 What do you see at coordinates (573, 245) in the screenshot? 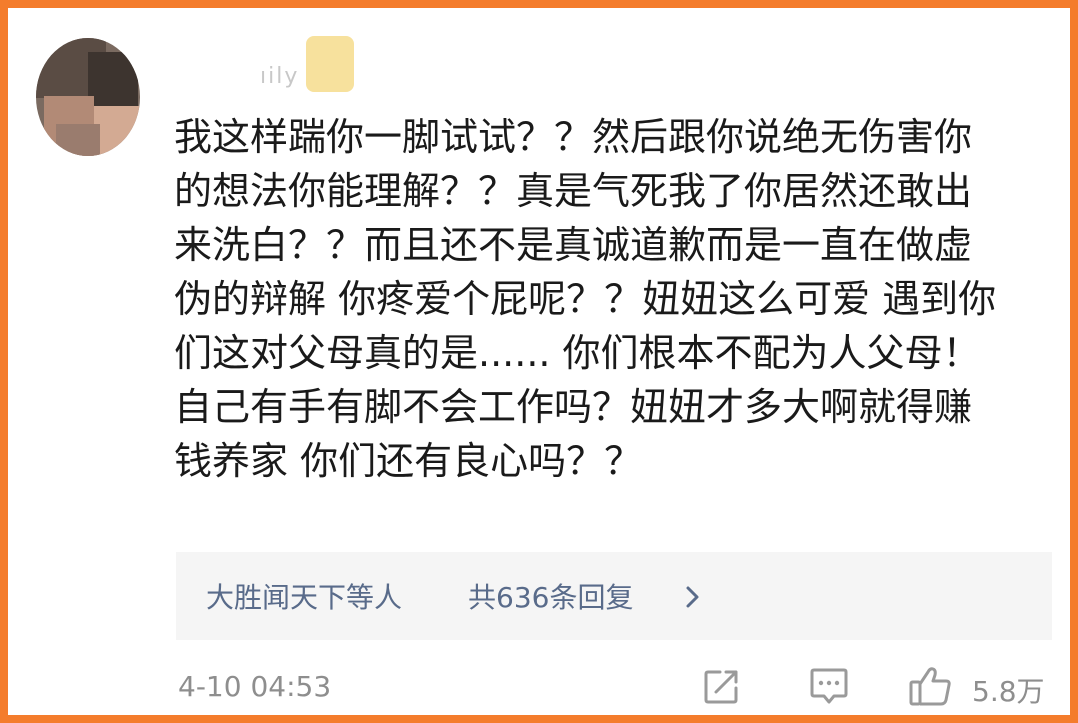
I see `comment-line: 来洗白？？而且还不是真诚道歉而是一直在做虚` at bounding box center [573, 245].